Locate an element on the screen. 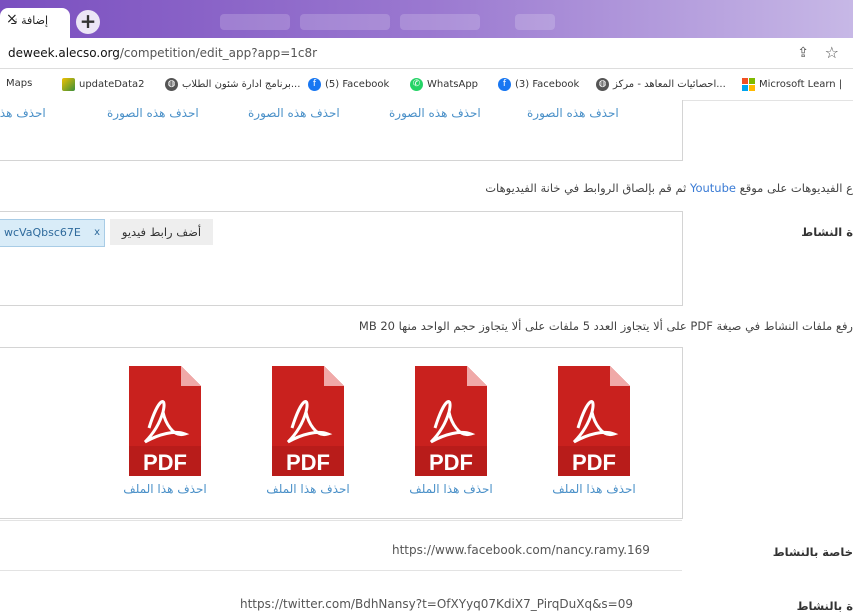 The height and width of the screenshot is (612, 853). add-video-link-input: أضف رابط فيديو is located at coordinates (161, 232).